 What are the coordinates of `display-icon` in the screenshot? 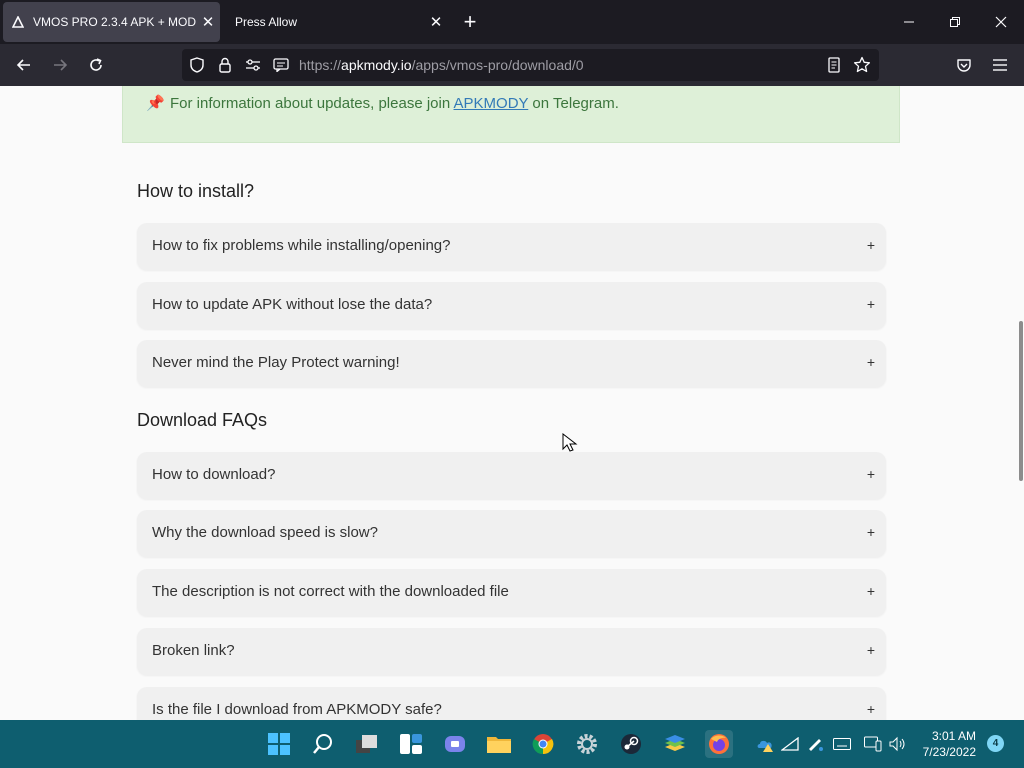 It's located at (873, 744).